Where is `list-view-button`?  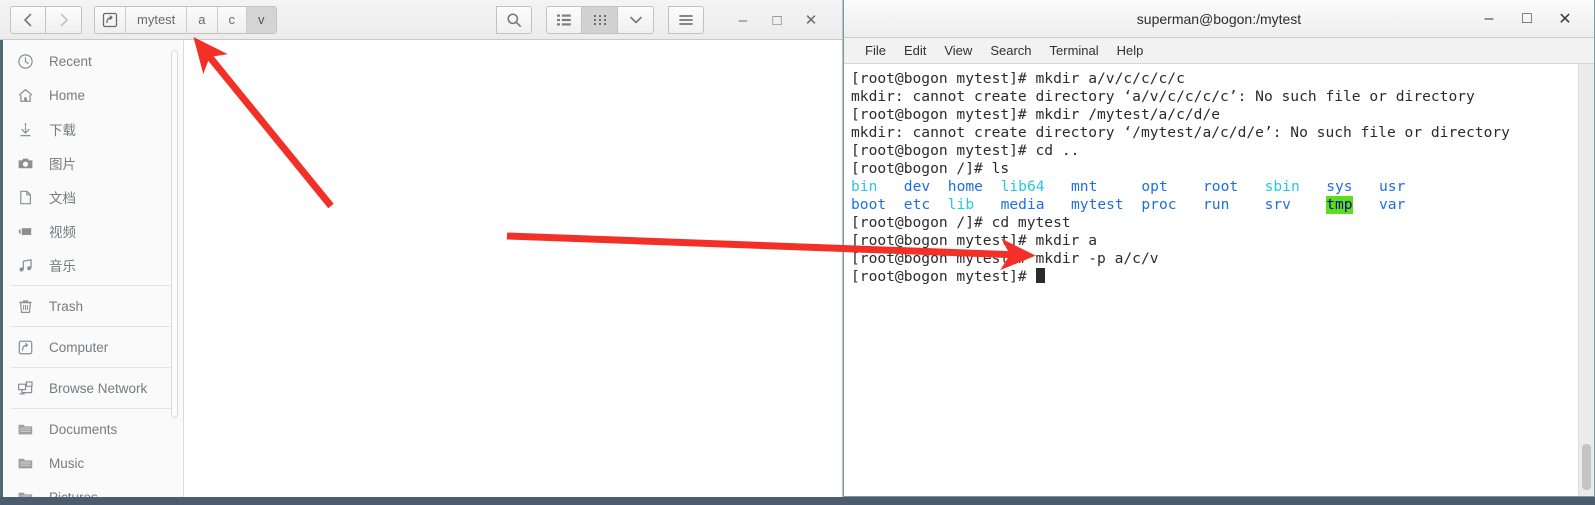
list-view-button is located at coordinates (564, 20).